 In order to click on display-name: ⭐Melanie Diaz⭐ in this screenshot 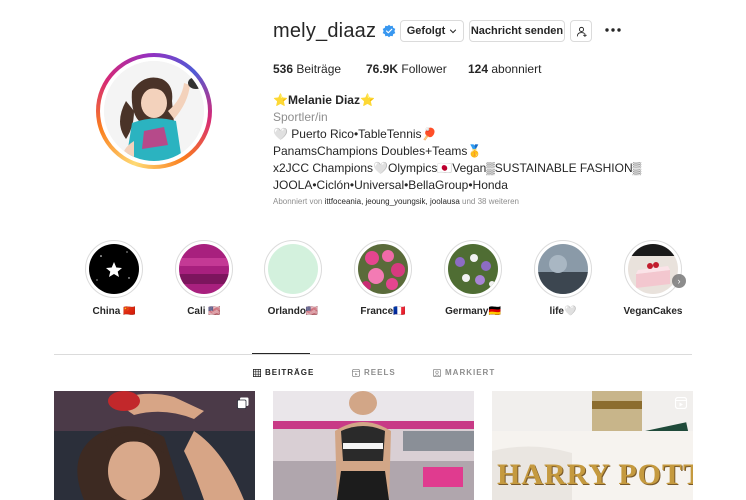, I will do `click(324, 100)`.